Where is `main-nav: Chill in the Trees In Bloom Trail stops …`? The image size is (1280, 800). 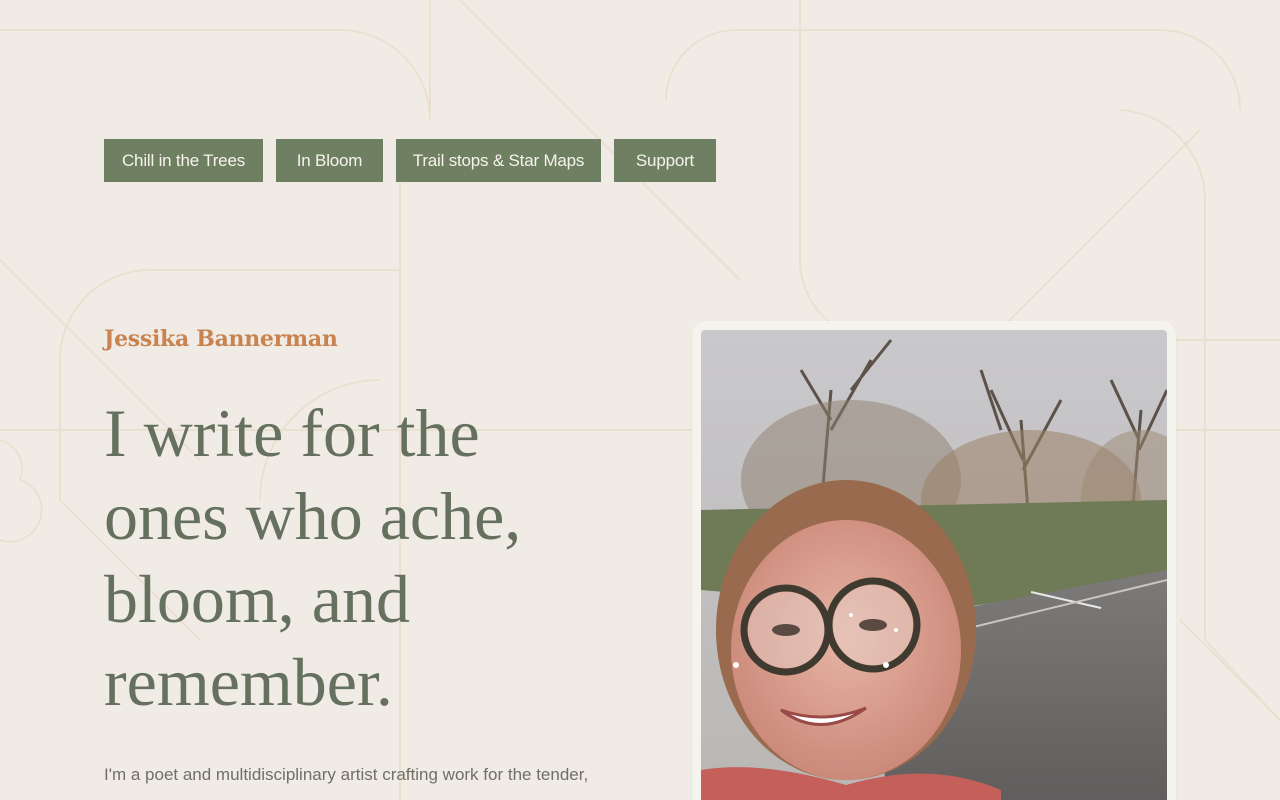 main-nav: Chill in the Trees In Bloom Trail stops … is located at coordinates (410, 160).